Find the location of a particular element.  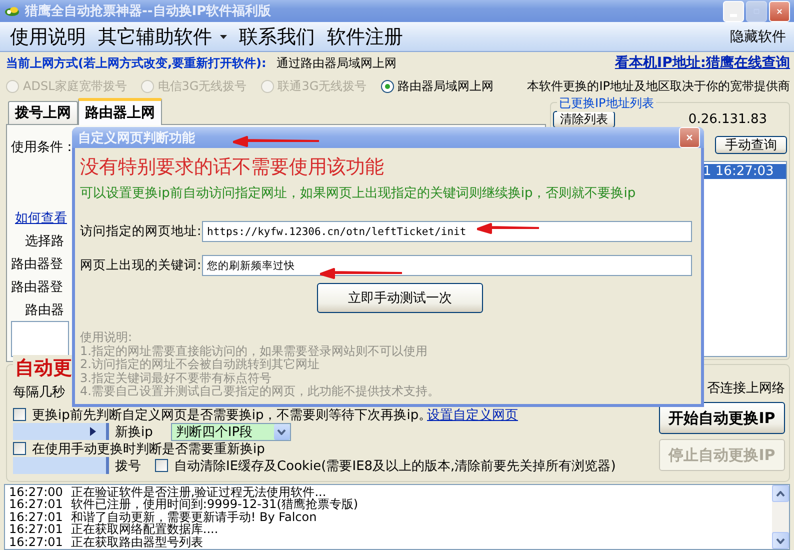

app-icon is located at coordinates (12, 11).